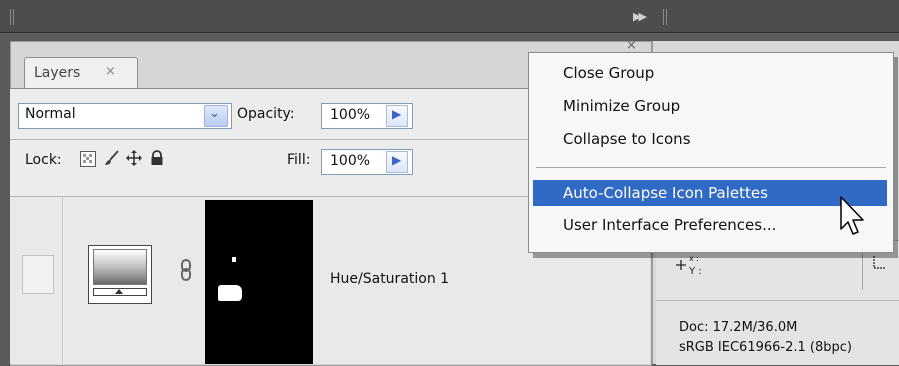 This screenshot has height=366, width=899. What do you see at coordinates (640, 16) in the screenshot?
I see `collapse-double-arrow-icon: ▶▶` at bounding box center [640, 16].